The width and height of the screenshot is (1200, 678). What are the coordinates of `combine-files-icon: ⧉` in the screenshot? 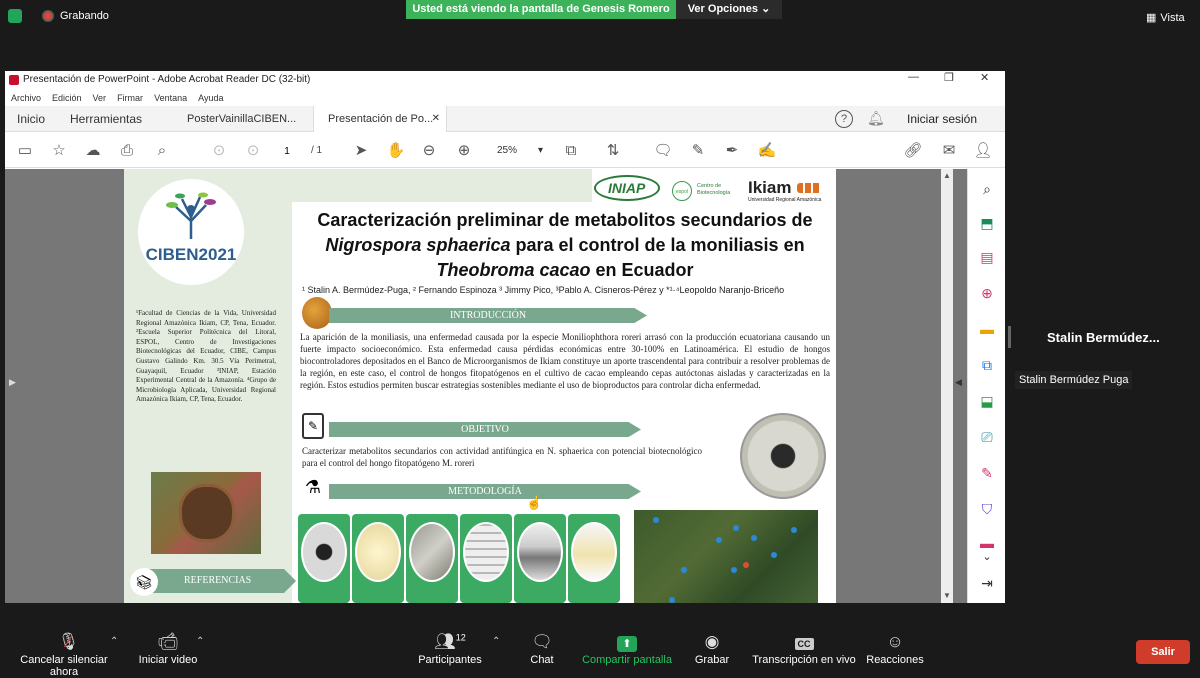 It's located at (987, 365).